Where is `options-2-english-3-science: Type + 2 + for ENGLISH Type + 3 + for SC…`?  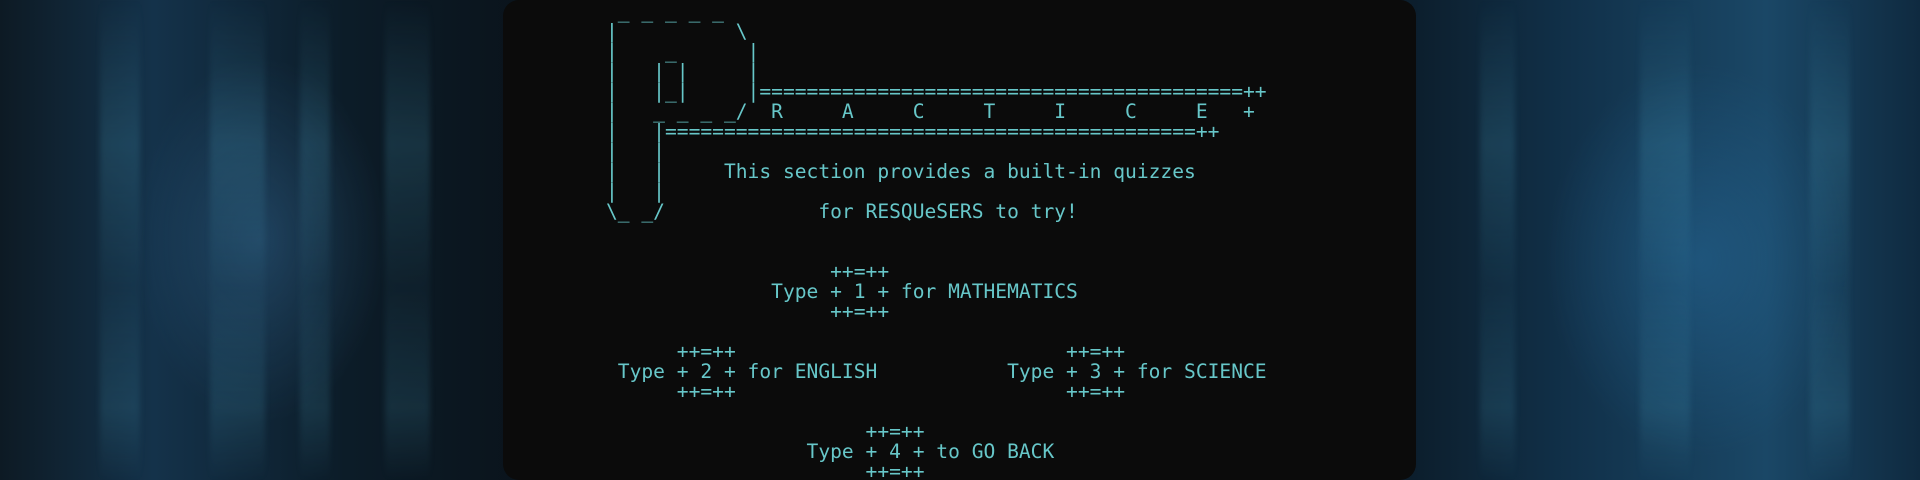 options-2-english-3-science: Type + 2 + for ENGLISH Type + 3 + for SC… is located at coordinates (936, 371).